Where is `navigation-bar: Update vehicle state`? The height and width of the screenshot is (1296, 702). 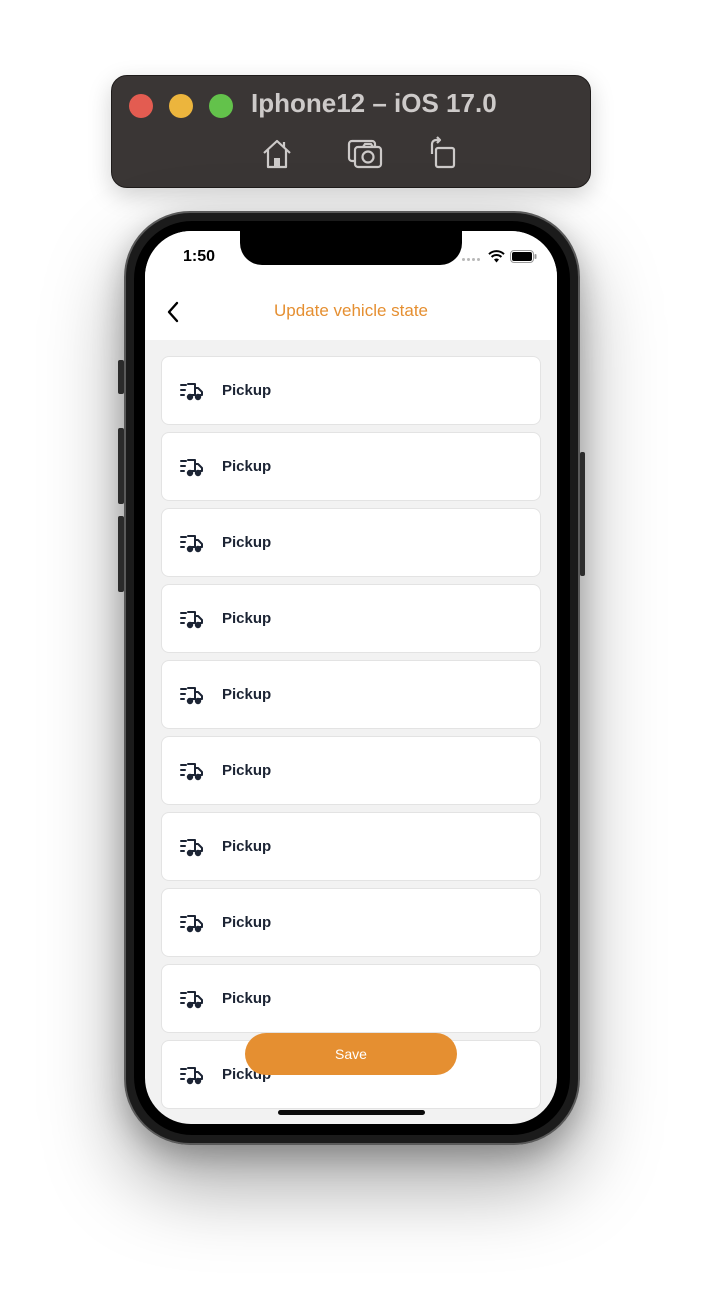 navigation-bar: Update vehicle state is located at coordinates (351, 315).